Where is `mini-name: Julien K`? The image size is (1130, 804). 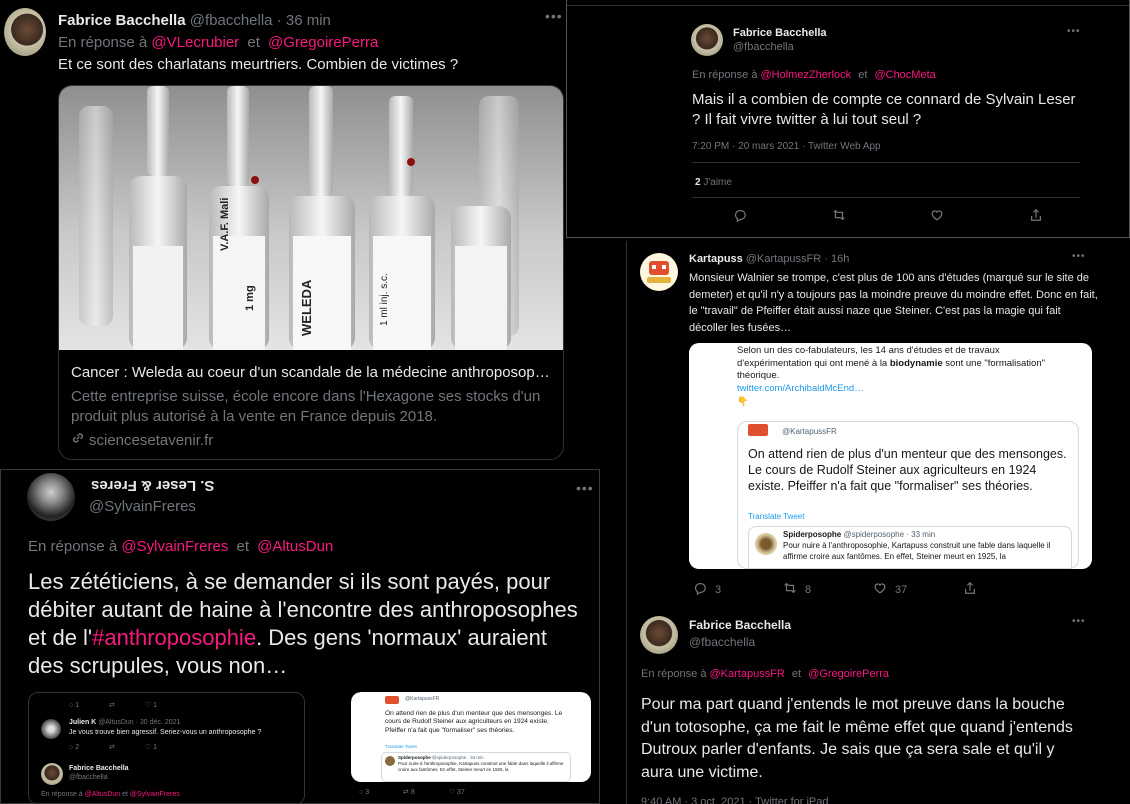
mini-name: Julien K is located at coordinates (83, 722).